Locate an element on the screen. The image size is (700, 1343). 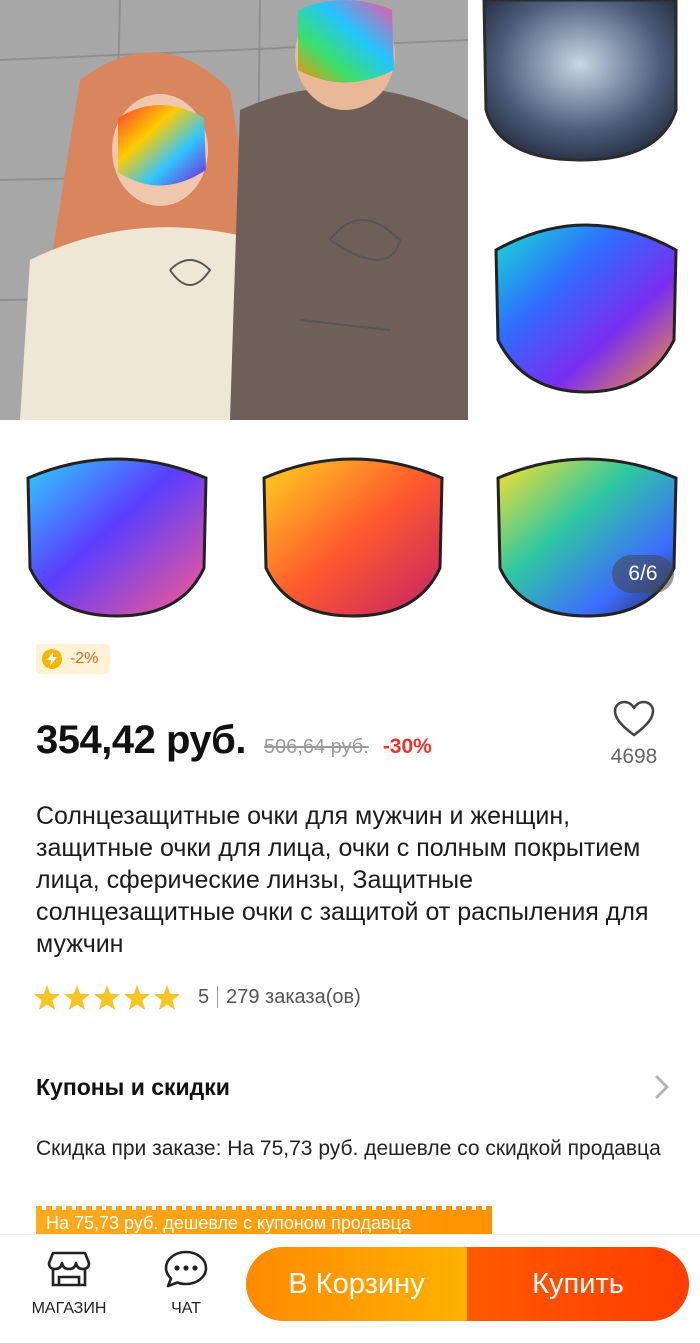
store-icon is located at coordinates (69, 1269).